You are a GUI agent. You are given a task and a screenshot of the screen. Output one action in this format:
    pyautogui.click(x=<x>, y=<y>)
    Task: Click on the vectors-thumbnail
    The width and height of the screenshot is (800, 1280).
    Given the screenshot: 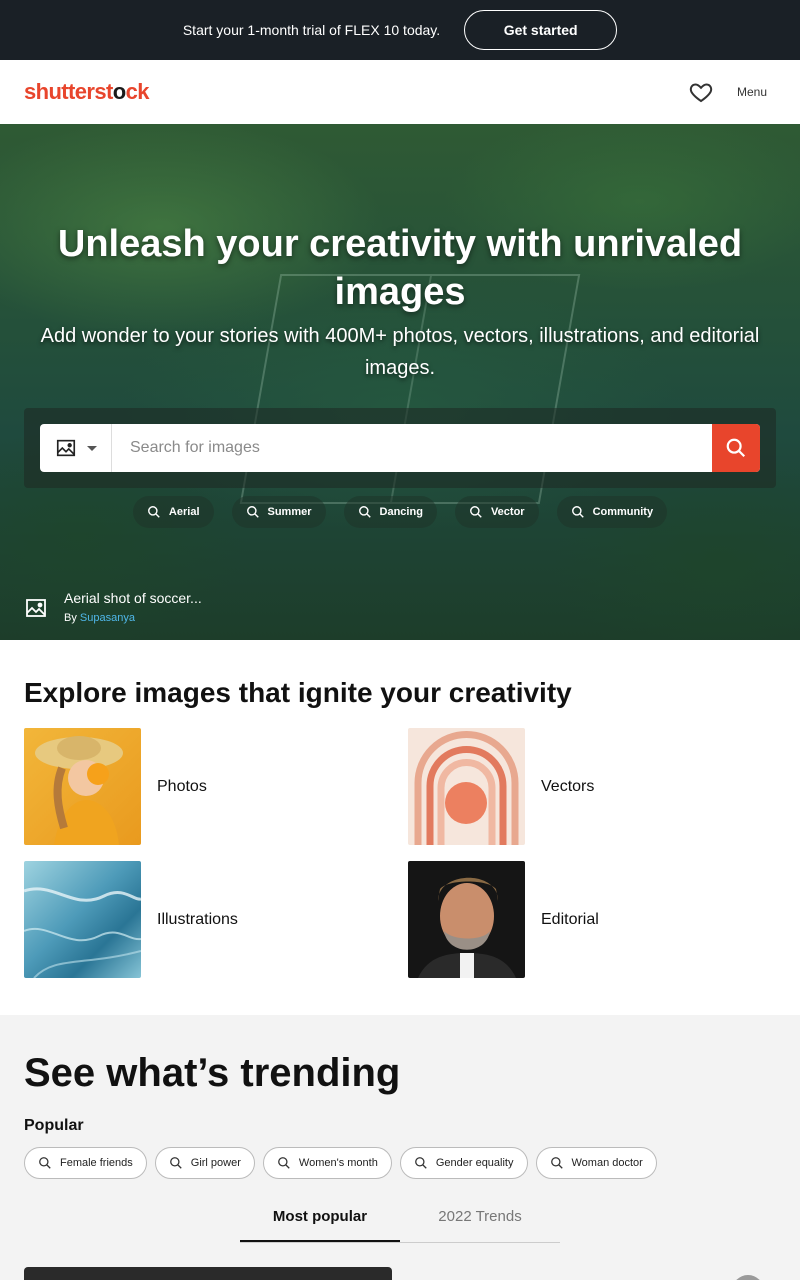 What is the action you would take?
    pyautogui.click(x=466, y=786)
    